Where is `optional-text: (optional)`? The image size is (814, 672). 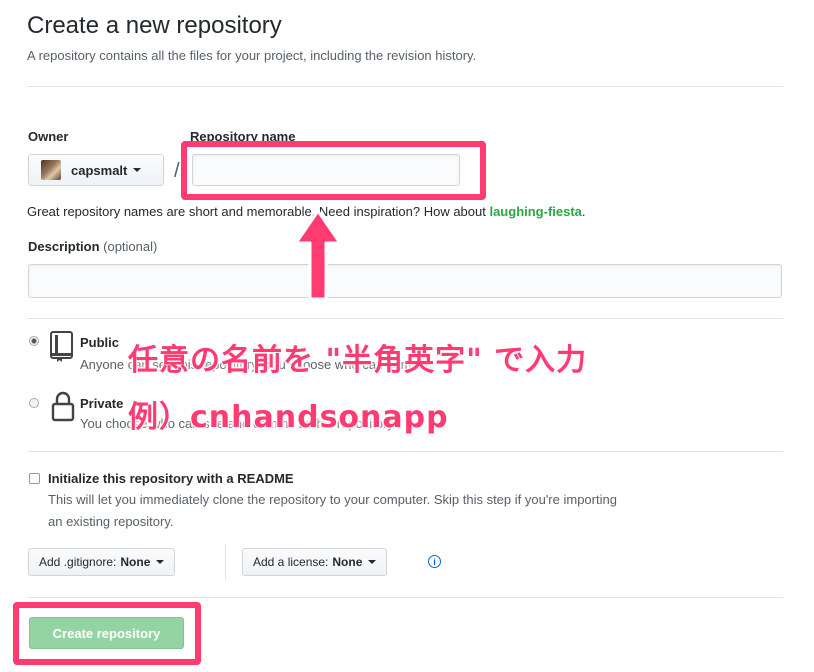
optional-text: (optional) is located at coordinates (130, 246).